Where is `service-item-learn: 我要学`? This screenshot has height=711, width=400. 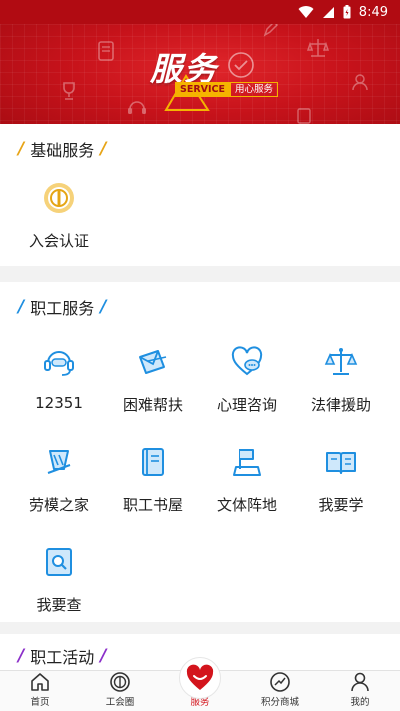
service-item-learn: 我要学 is located at coordinates (341, 476).